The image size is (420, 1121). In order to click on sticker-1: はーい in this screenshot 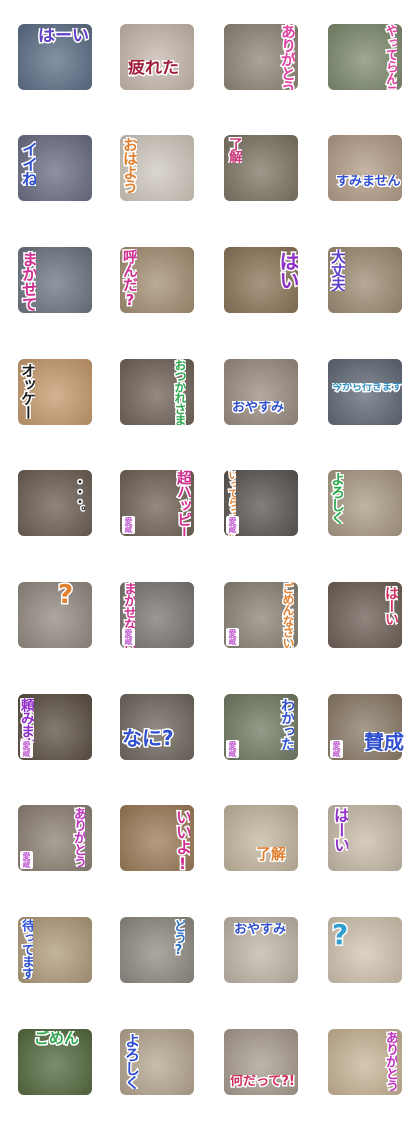, I will do `click(55, 57)`.